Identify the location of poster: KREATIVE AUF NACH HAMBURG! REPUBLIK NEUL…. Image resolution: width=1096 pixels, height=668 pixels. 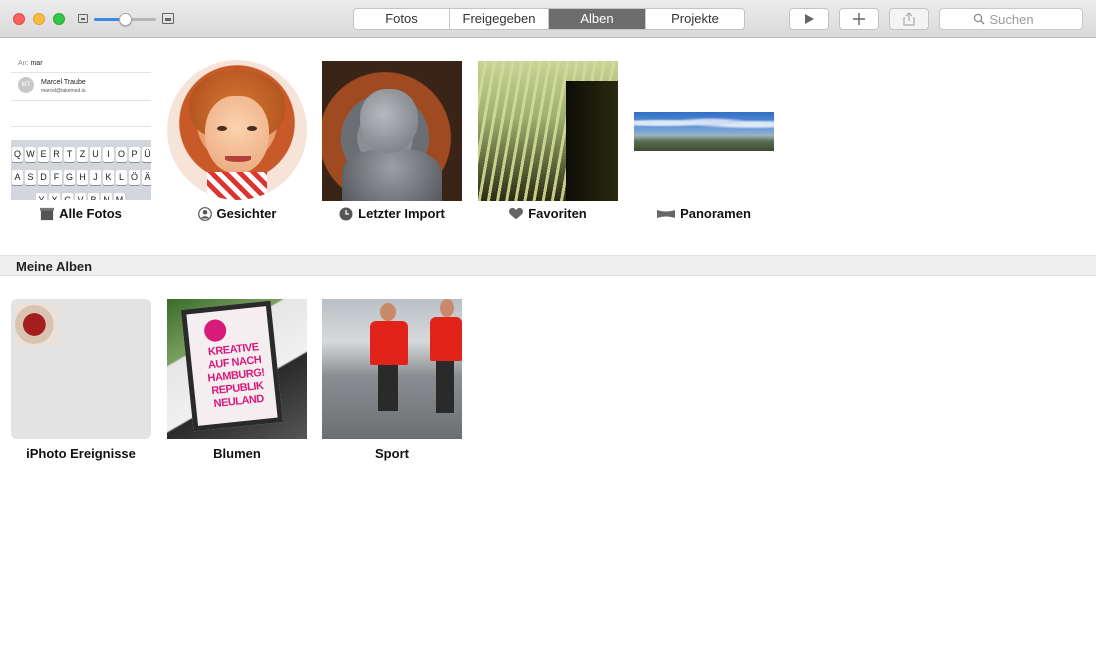
(232, 366).